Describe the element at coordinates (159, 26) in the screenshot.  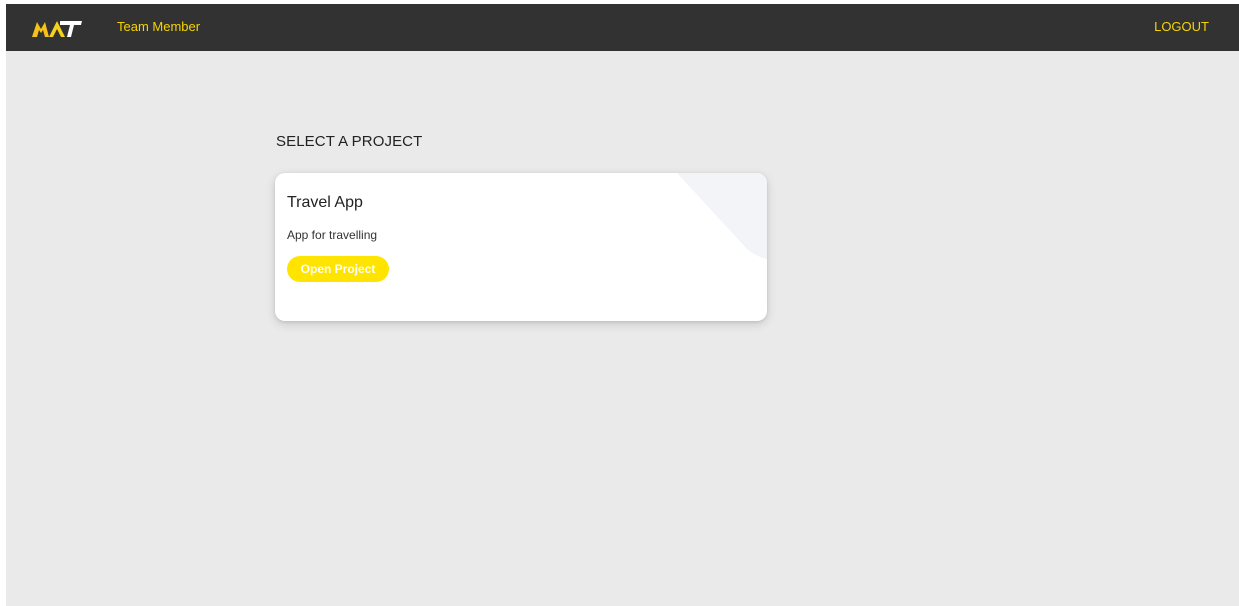
I see `role-label: Team Member` at that location.